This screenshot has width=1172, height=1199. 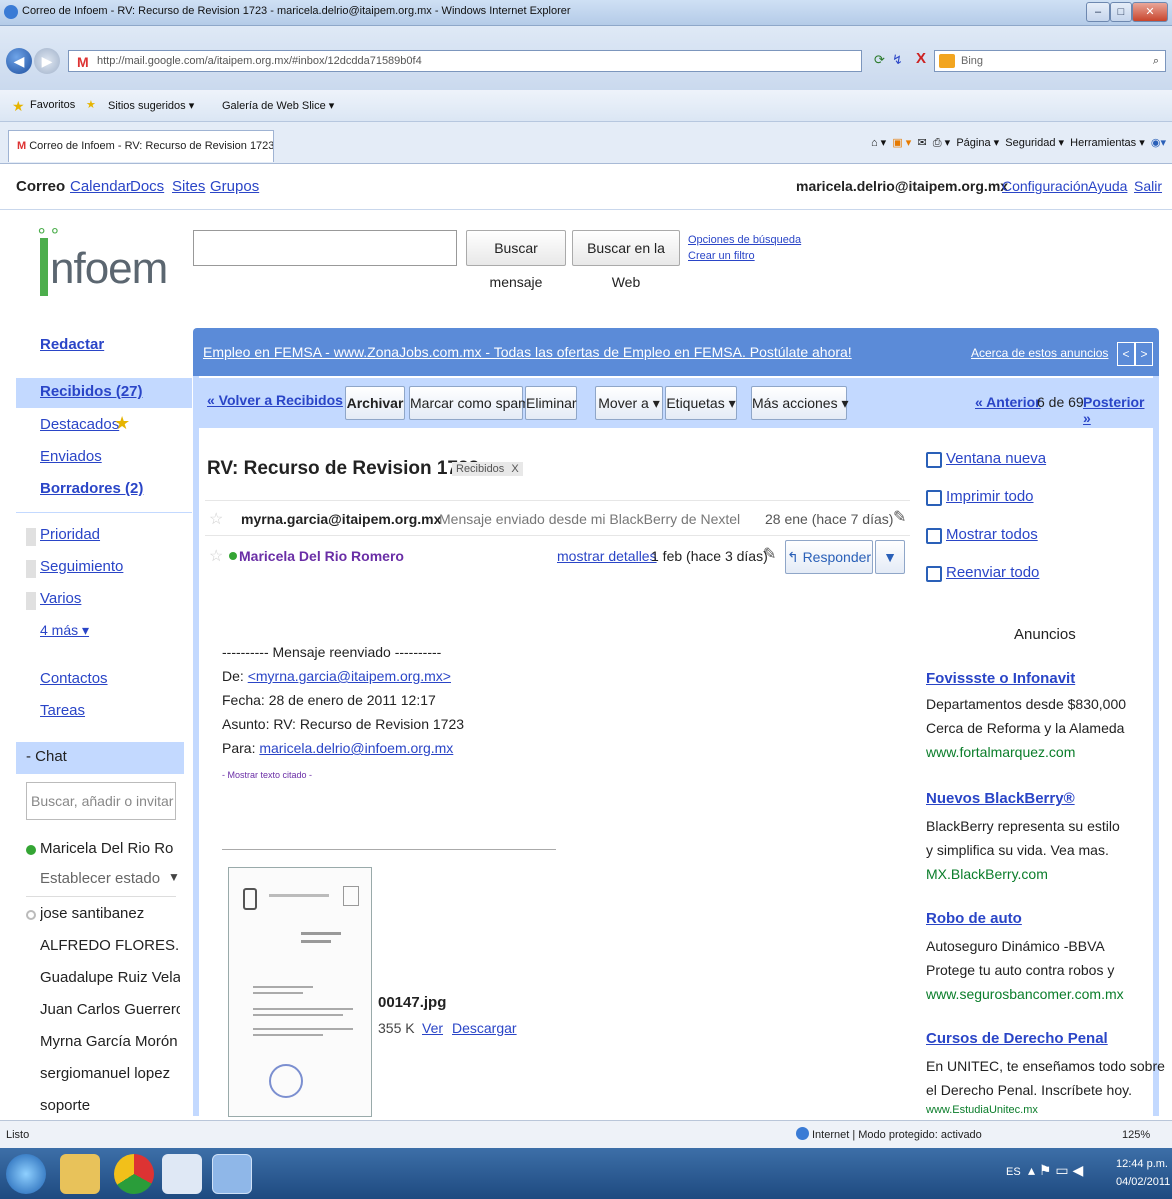 I want to click on set-status-dropdown: Establecer estado, so click(x=110, y=878).